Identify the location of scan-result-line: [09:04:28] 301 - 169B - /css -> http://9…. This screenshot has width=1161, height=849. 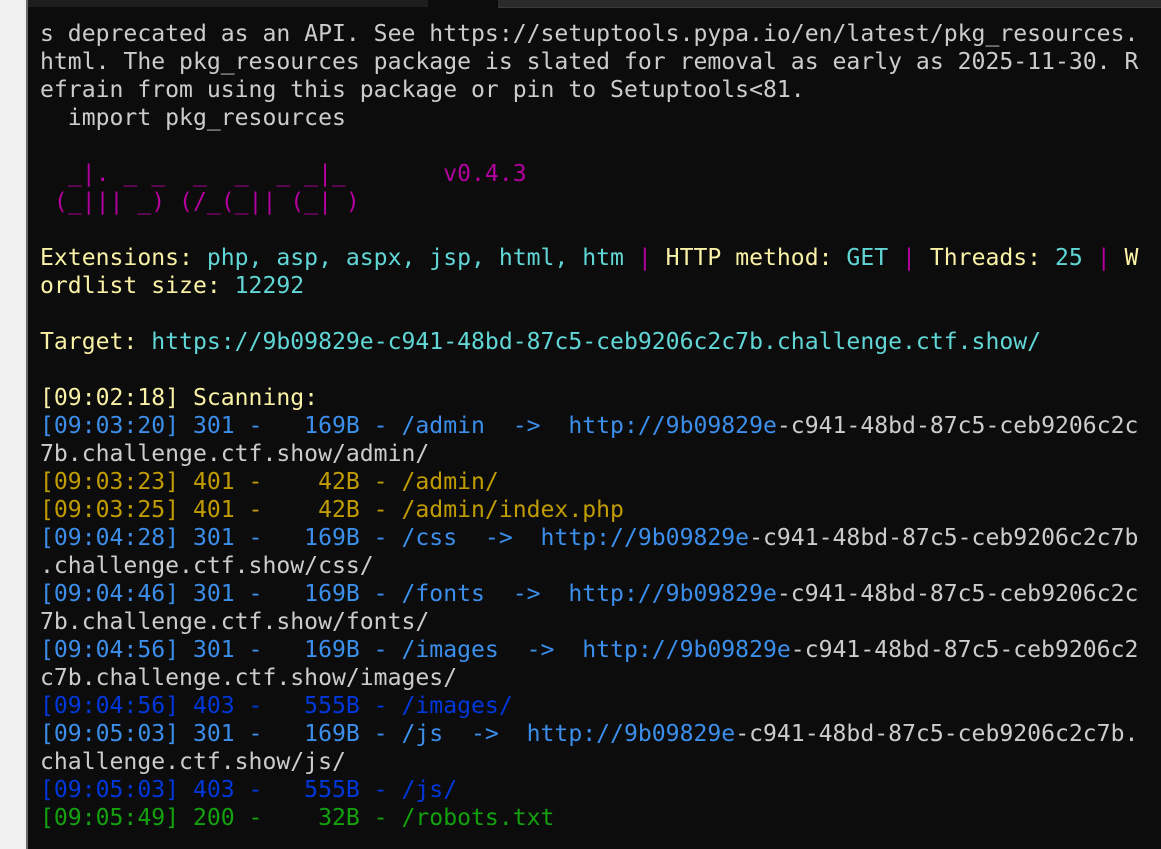
(595, 538).